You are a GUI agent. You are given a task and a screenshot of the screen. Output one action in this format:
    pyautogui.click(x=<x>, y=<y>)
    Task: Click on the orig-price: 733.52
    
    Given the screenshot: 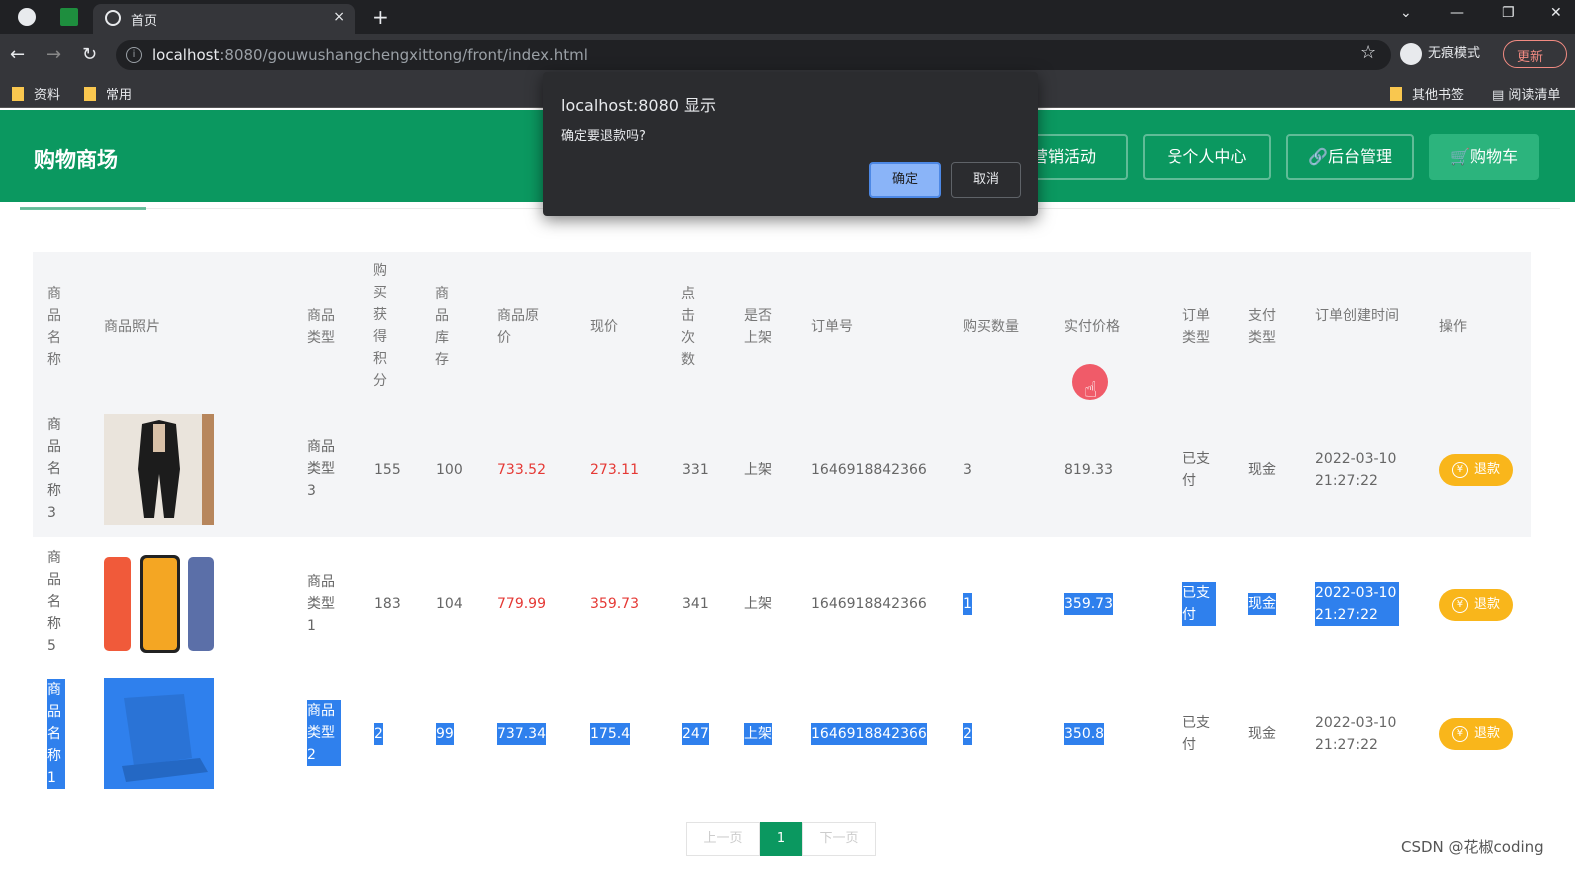 What is the action you would take?
    pyautogui.click(x=521, y=470)
    